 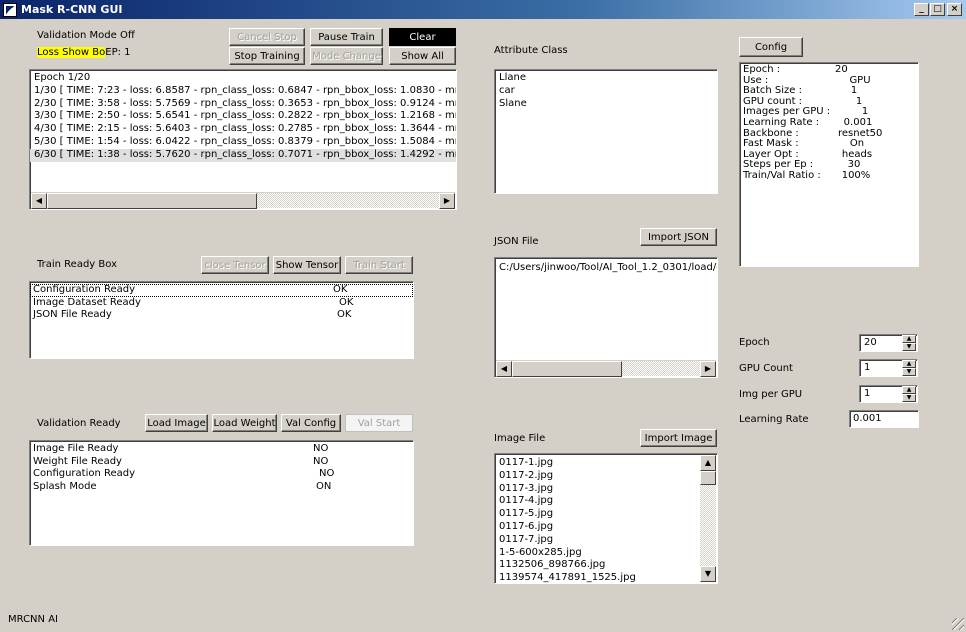 What do you see at coordinates (606, 131) in the screenshot?
I see `attribute-class-list: Llane car Slane` at bounding box center [606, 131].